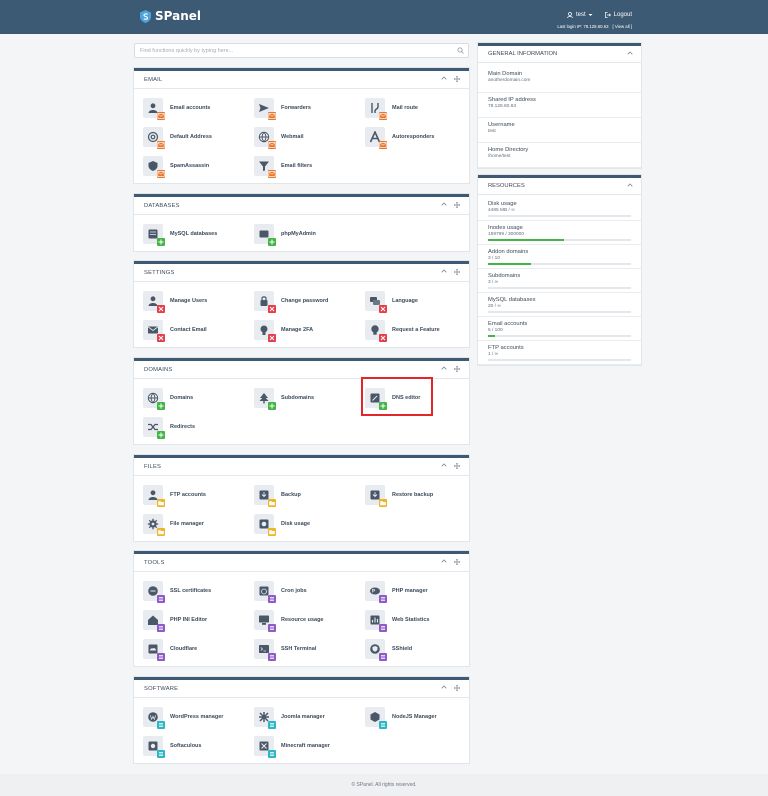  Describe the element at coordinates (282, 108) in the screenshot. I see `forwarders-item: Forwarders` at that location.